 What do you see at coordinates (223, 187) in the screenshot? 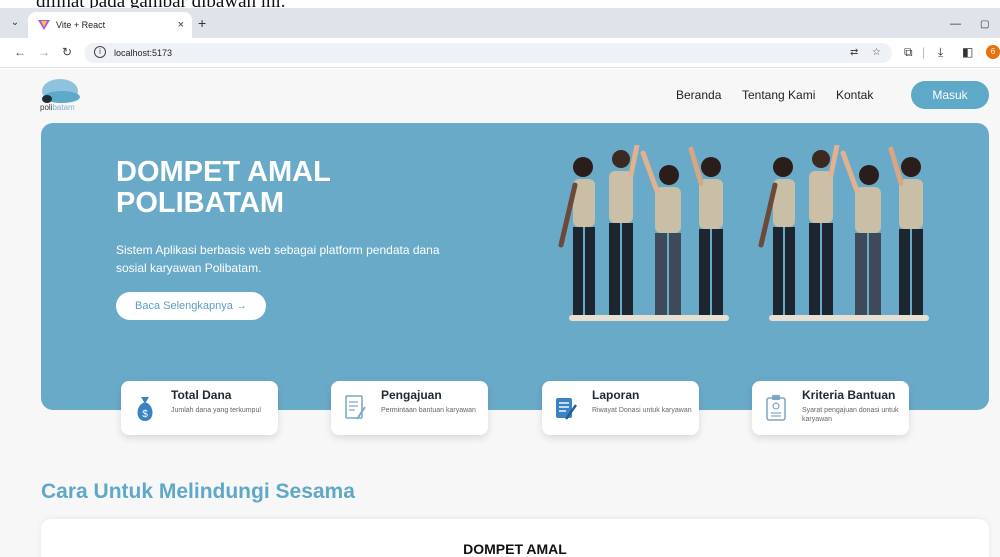
I see `hero-title: DOMPET AMAL POLIBATAM` at bounding box center [223, 187].